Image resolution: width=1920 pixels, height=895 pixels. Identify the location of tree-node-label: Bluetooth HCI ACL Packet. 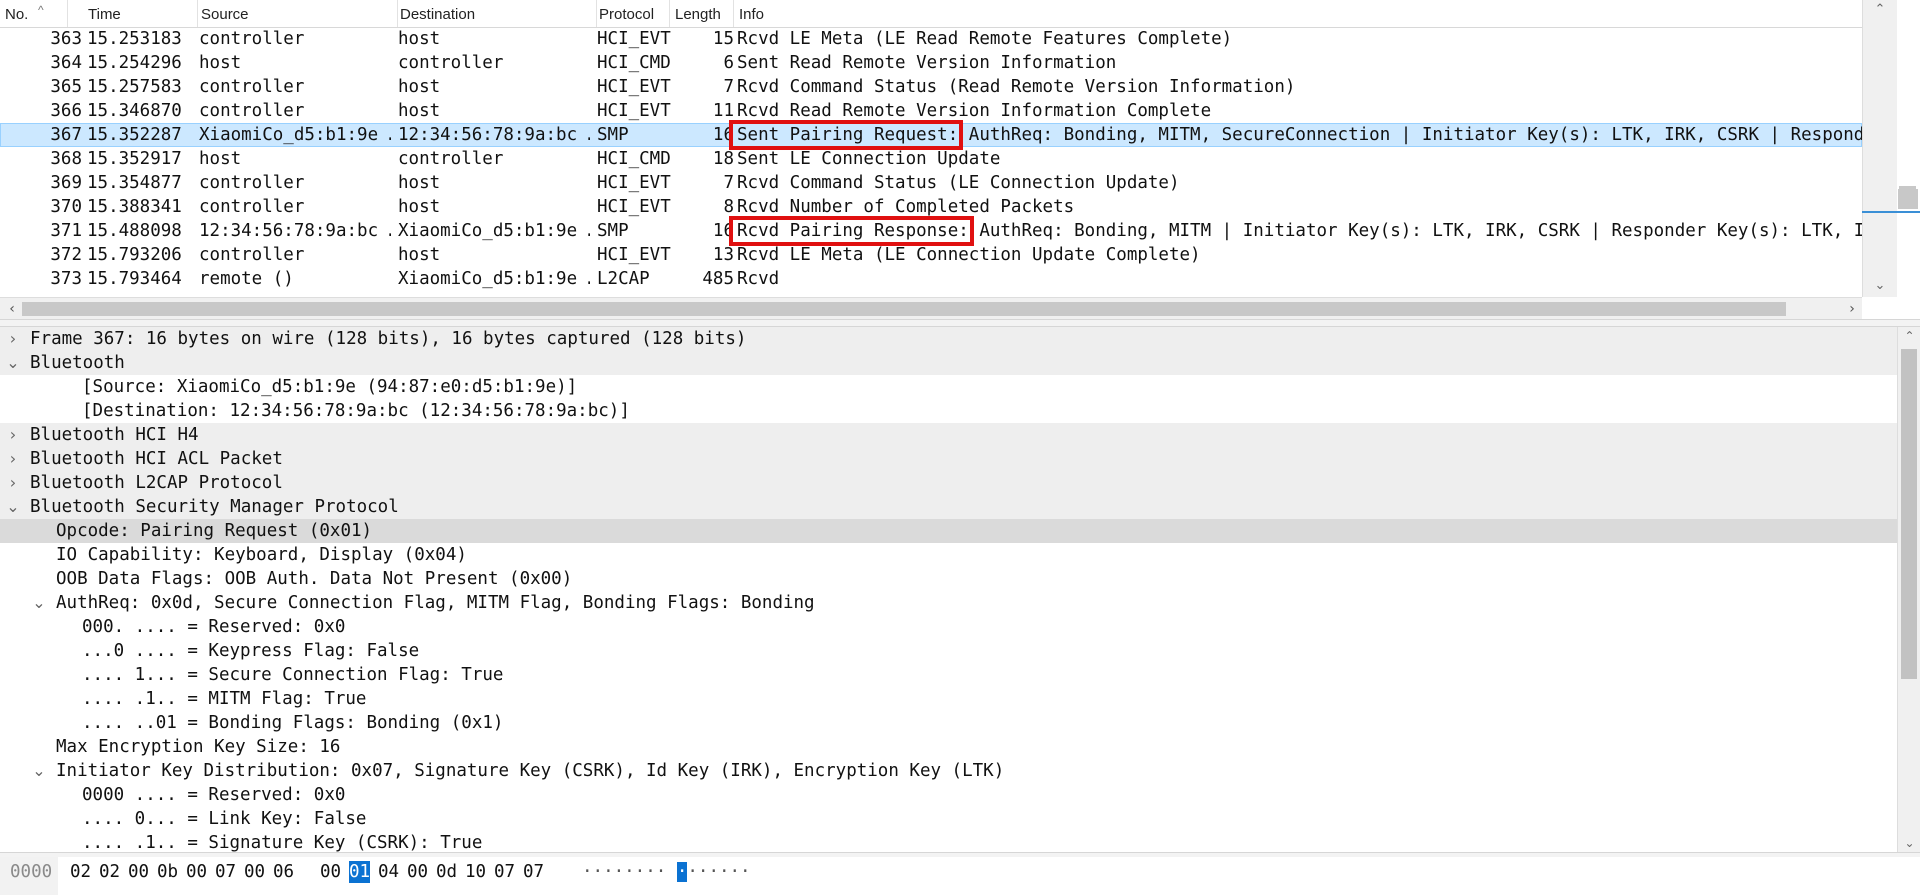
(156, 459).